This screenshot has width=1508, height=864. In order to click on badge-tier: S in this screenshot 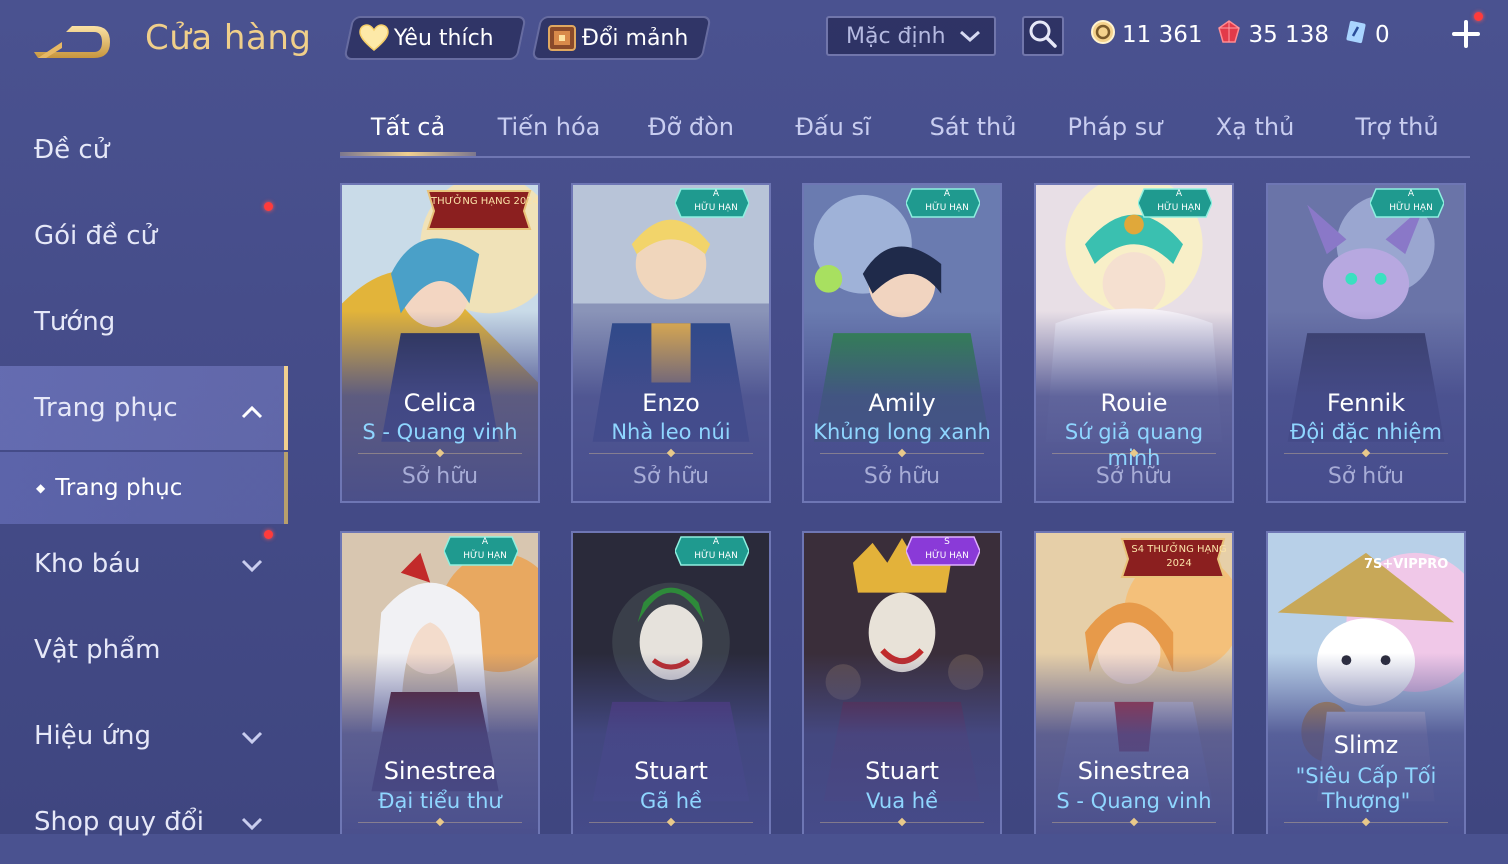, I will do `click(947, 542)`.